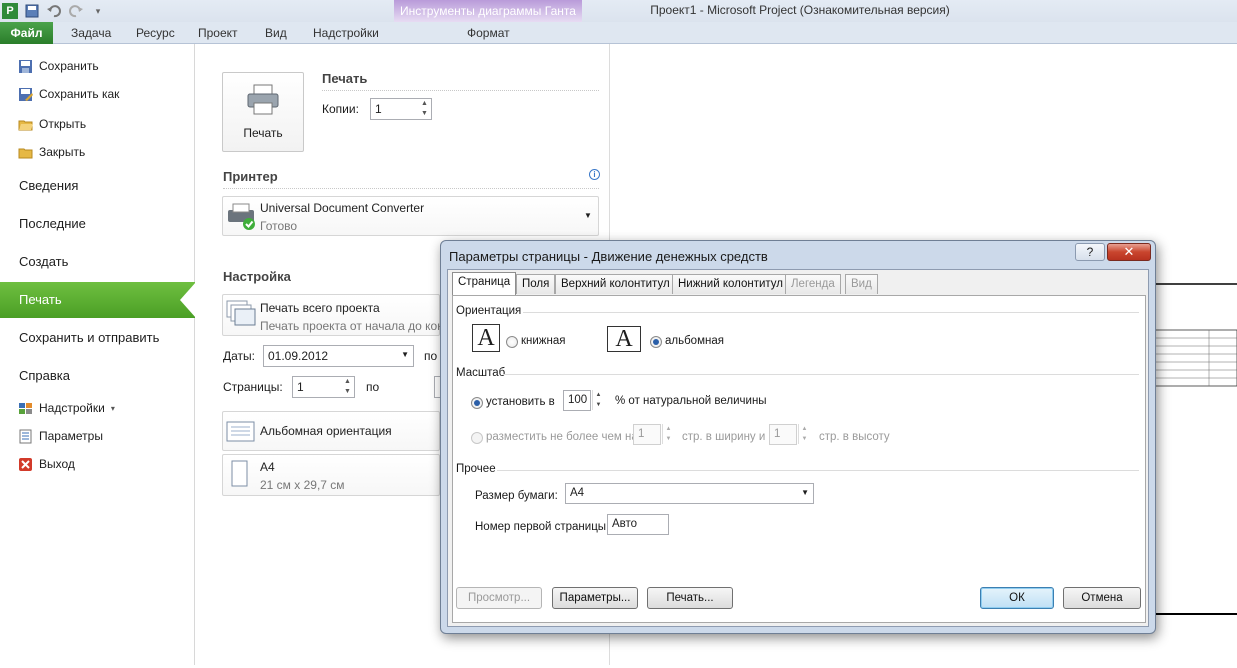 This screenshot has width=1237, height=668. Describe the element at coordinates (831, 312) in the screenshot. I see `orientation-group-line` at that location.